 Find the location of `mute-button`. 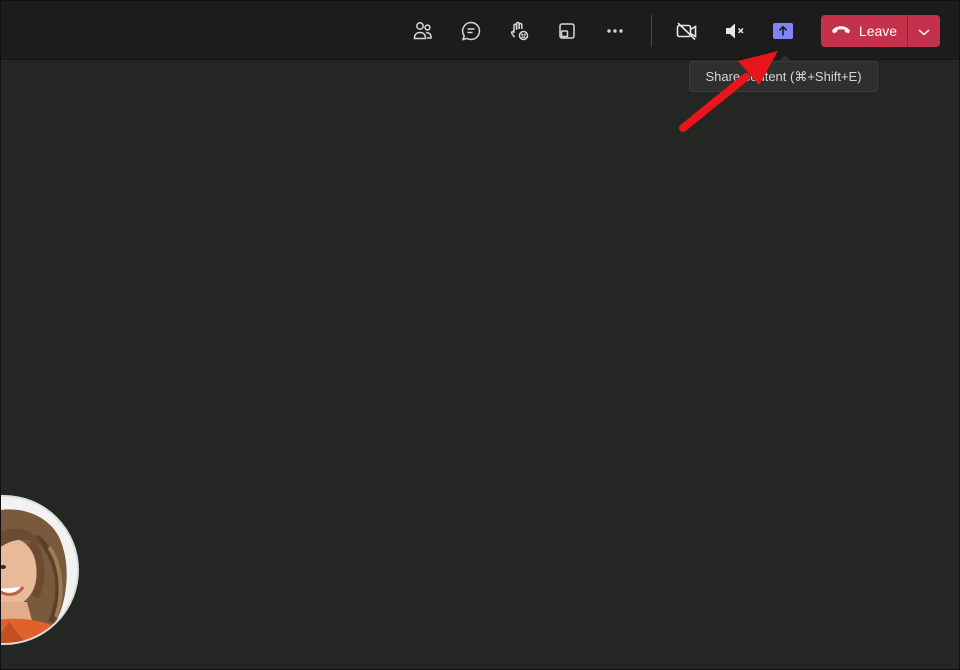

mute-button is located at coordinates (735, 31).